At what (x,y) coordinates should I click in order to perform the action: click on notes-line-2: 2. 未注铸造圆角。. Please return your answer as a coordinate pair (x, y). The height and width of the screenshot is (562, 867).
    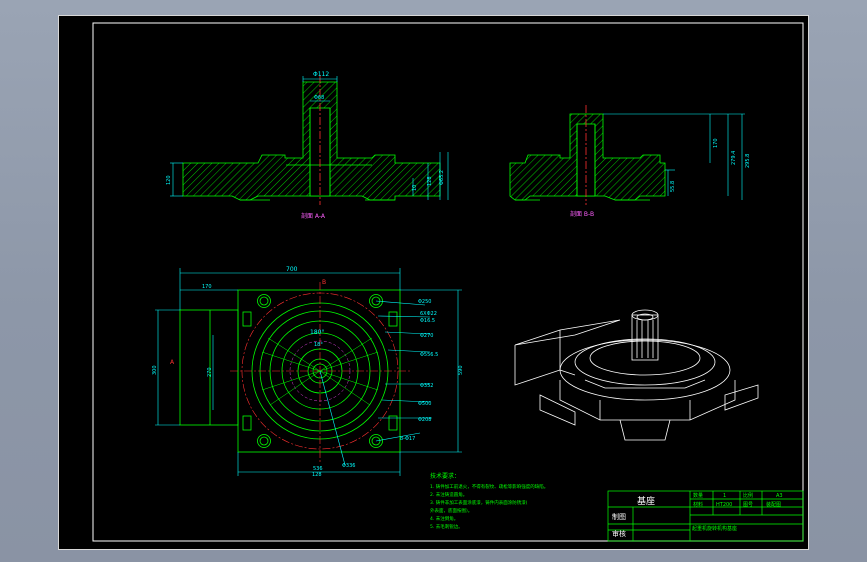
    Looking at the image, I should click on (448, 494).